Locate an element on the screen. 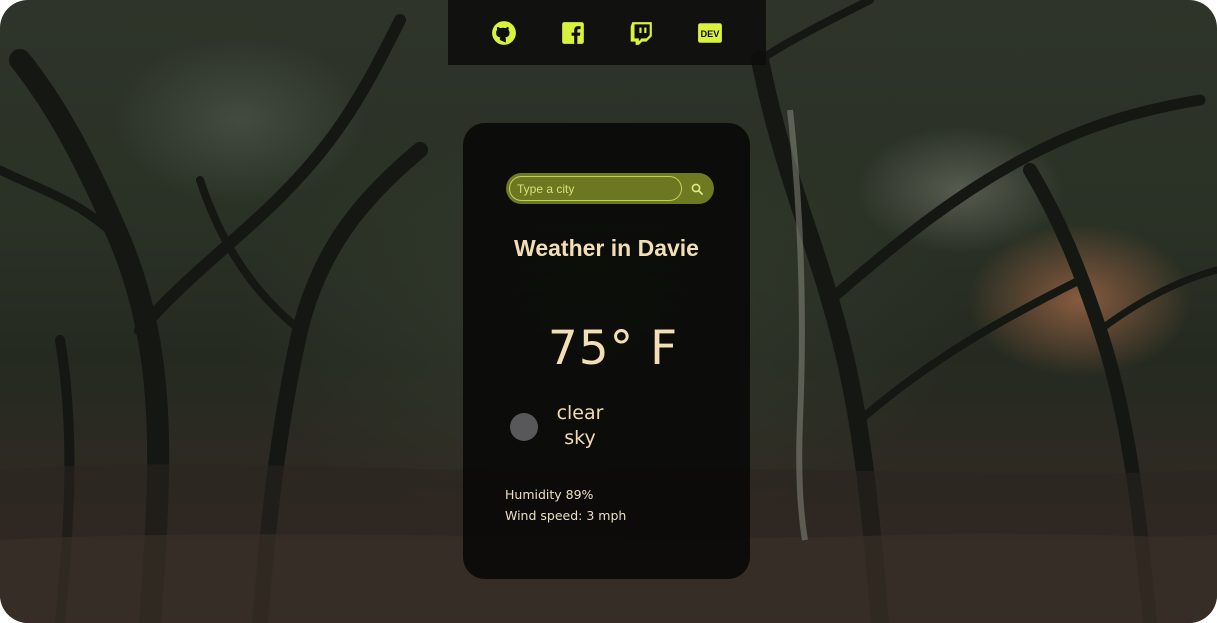 This screenshot has width=1217, height=623. search-bar is located at coordinates (610, 188).